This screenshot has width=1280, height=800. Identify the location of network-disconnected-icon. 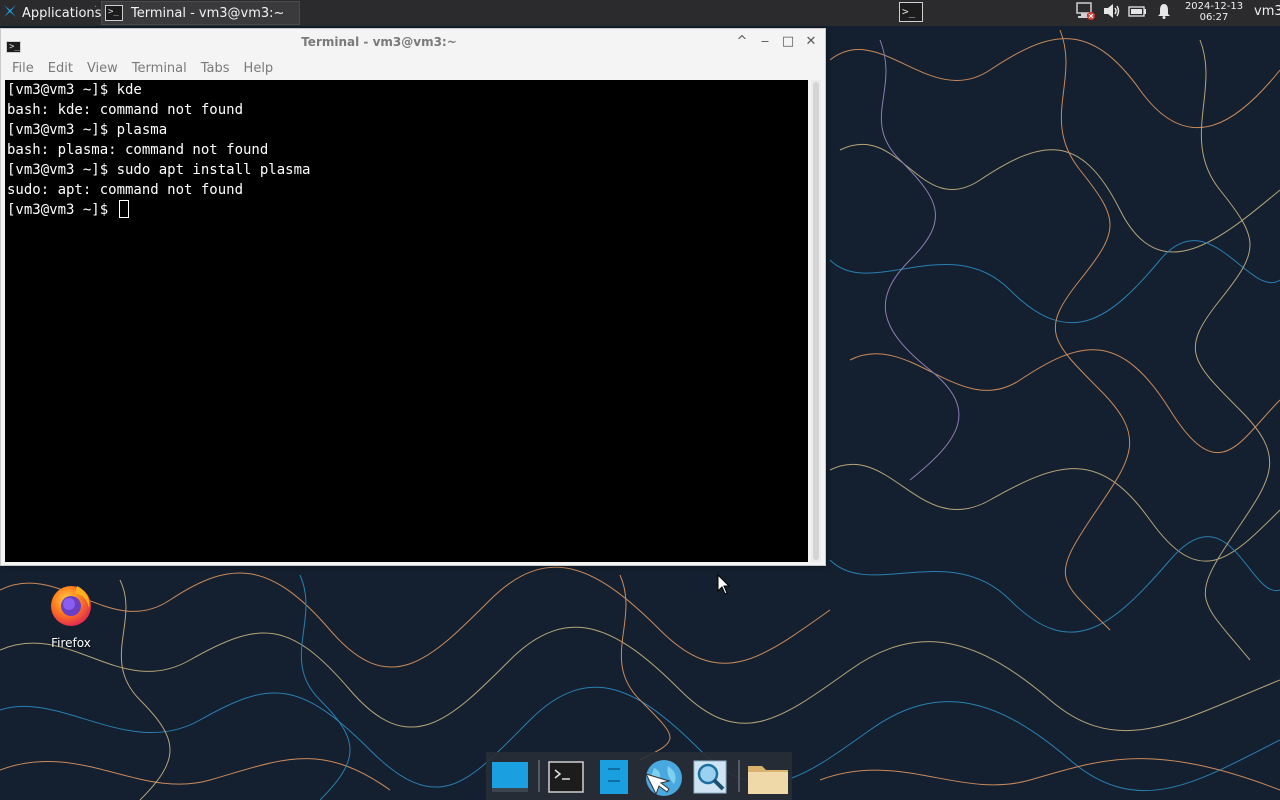
(1085, 13).